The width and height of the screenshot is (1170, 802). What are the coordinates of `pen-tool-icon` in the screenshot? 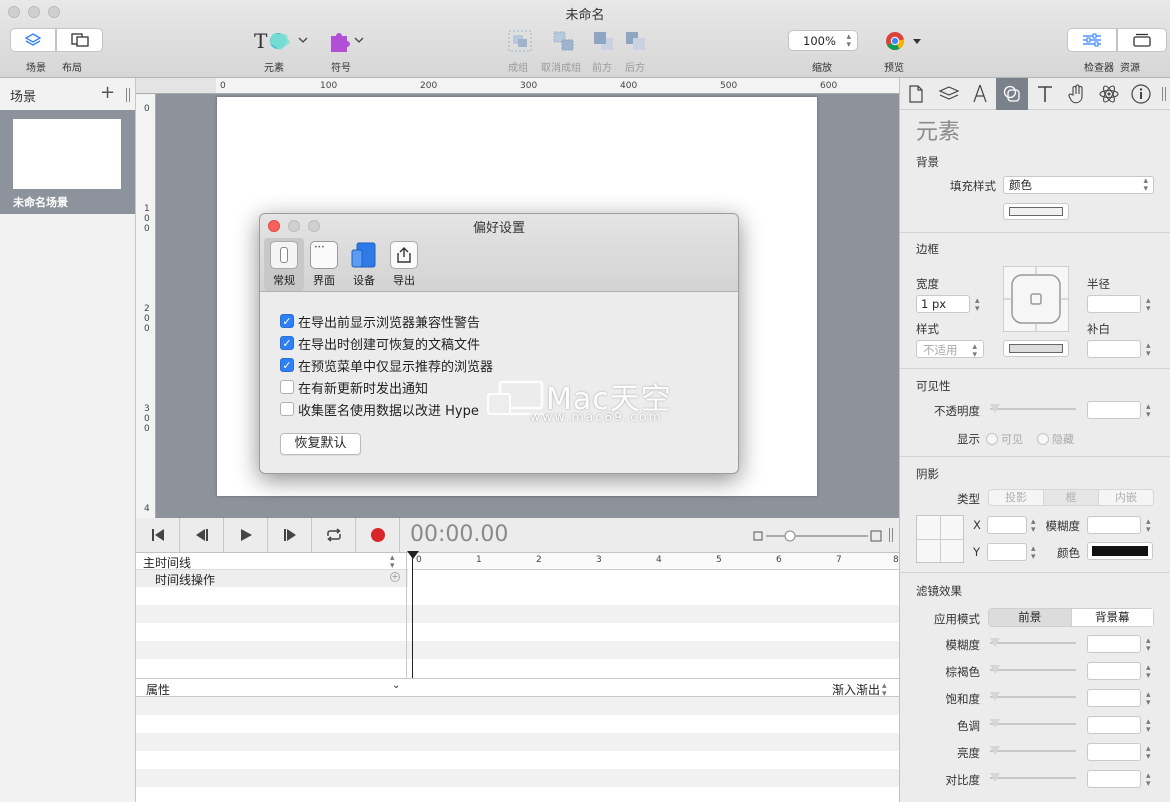 It's located at (980, 94).